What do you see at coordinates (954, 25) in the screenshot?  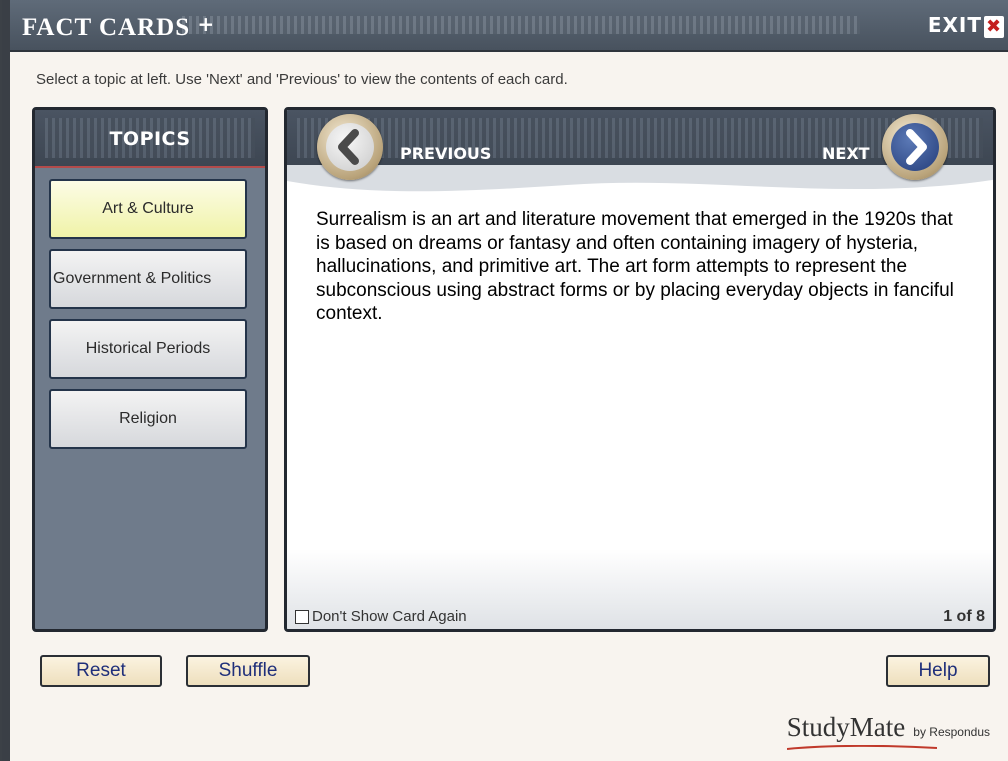 I see `exit-label: EXIT` at bounding box center [954, 25].